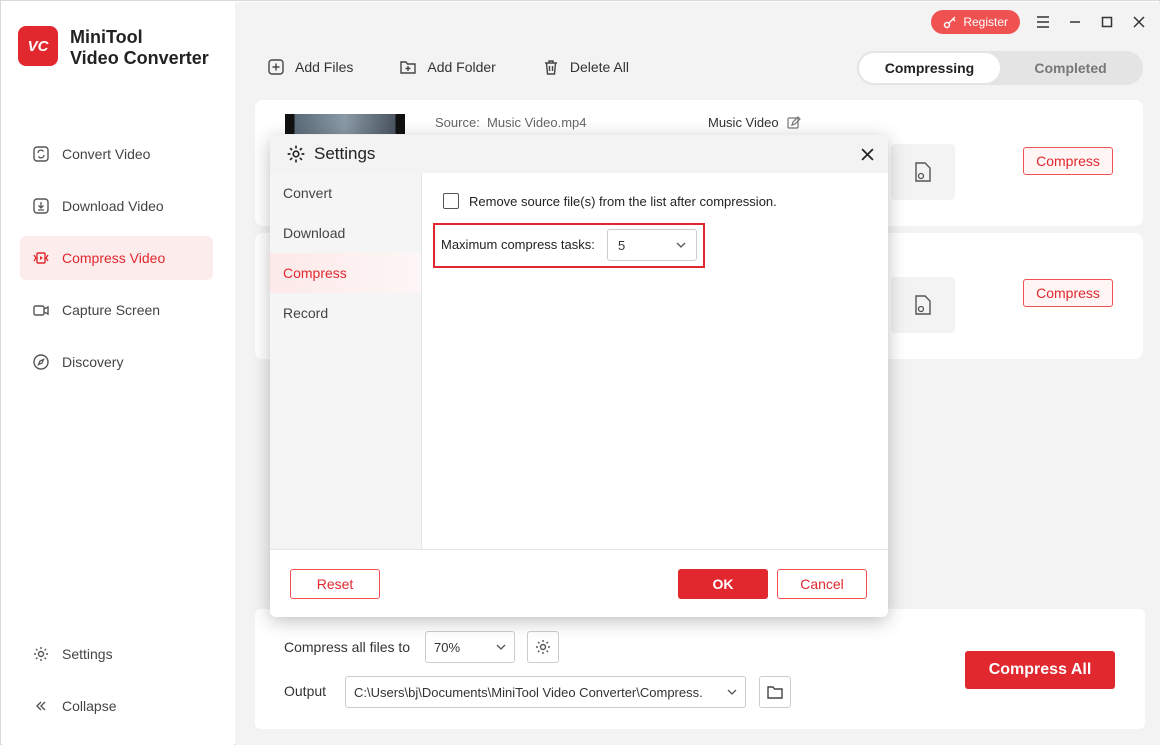 Image resolution: width=1160 pixels, height=745 pixels. I want to click on trash-icon, so click(550, 67).